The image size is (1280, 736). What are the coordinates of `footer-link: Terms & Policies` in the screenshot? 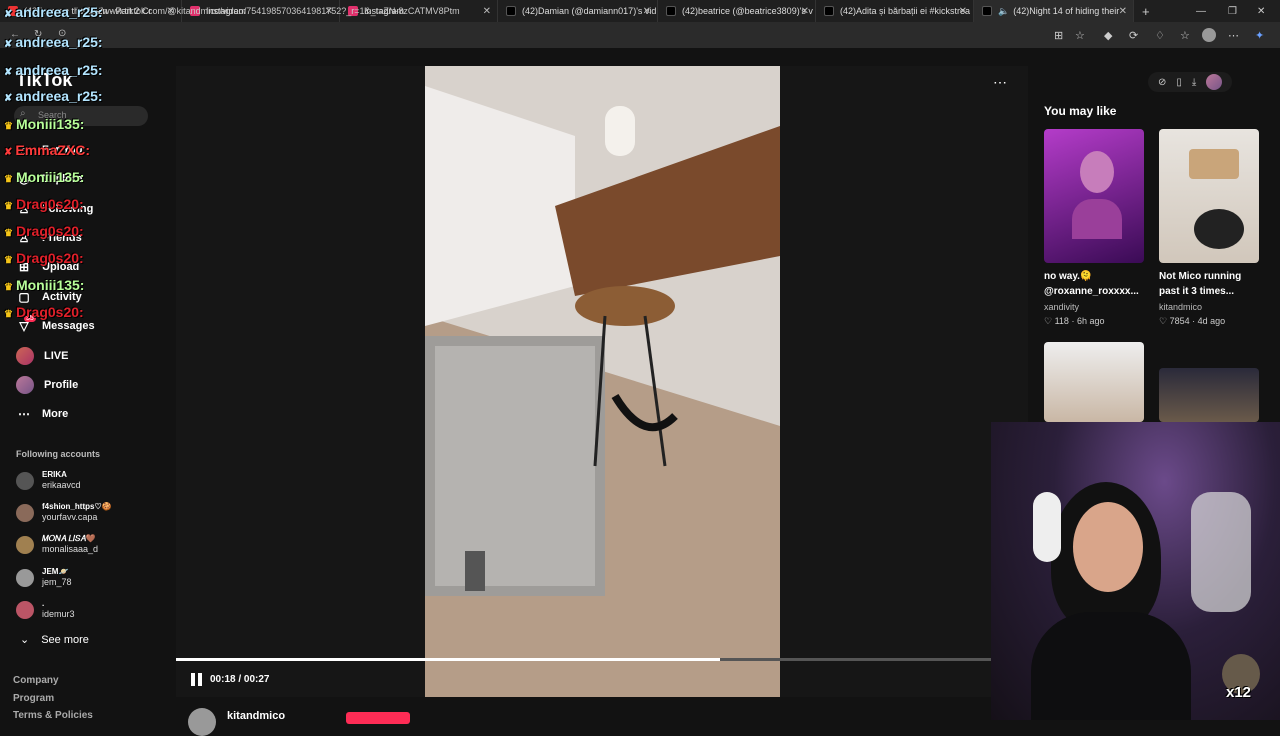 It's located at (53, 715).